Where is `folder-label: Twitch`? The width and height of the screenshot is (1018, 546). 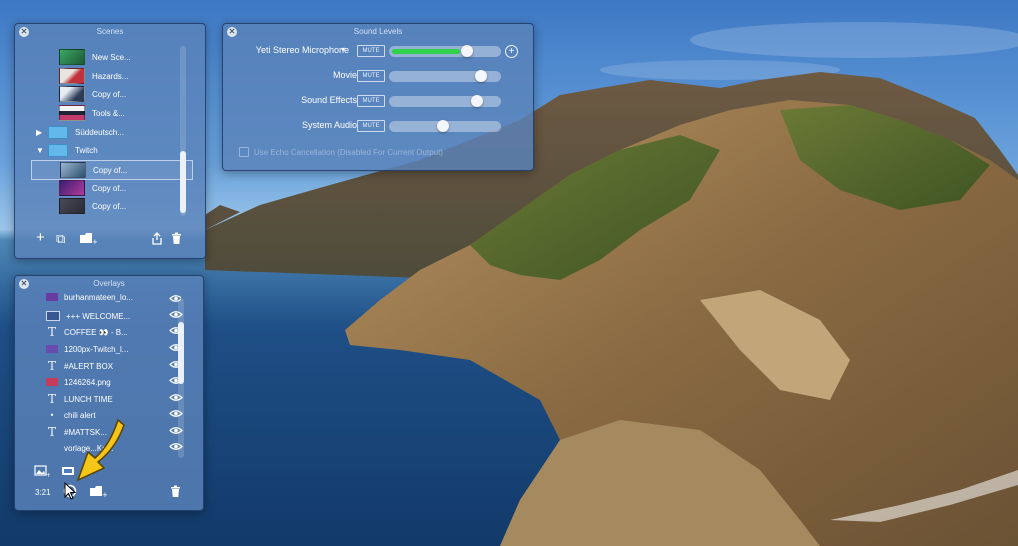
folder-label: Twitch is located at coordinates (86, 150).